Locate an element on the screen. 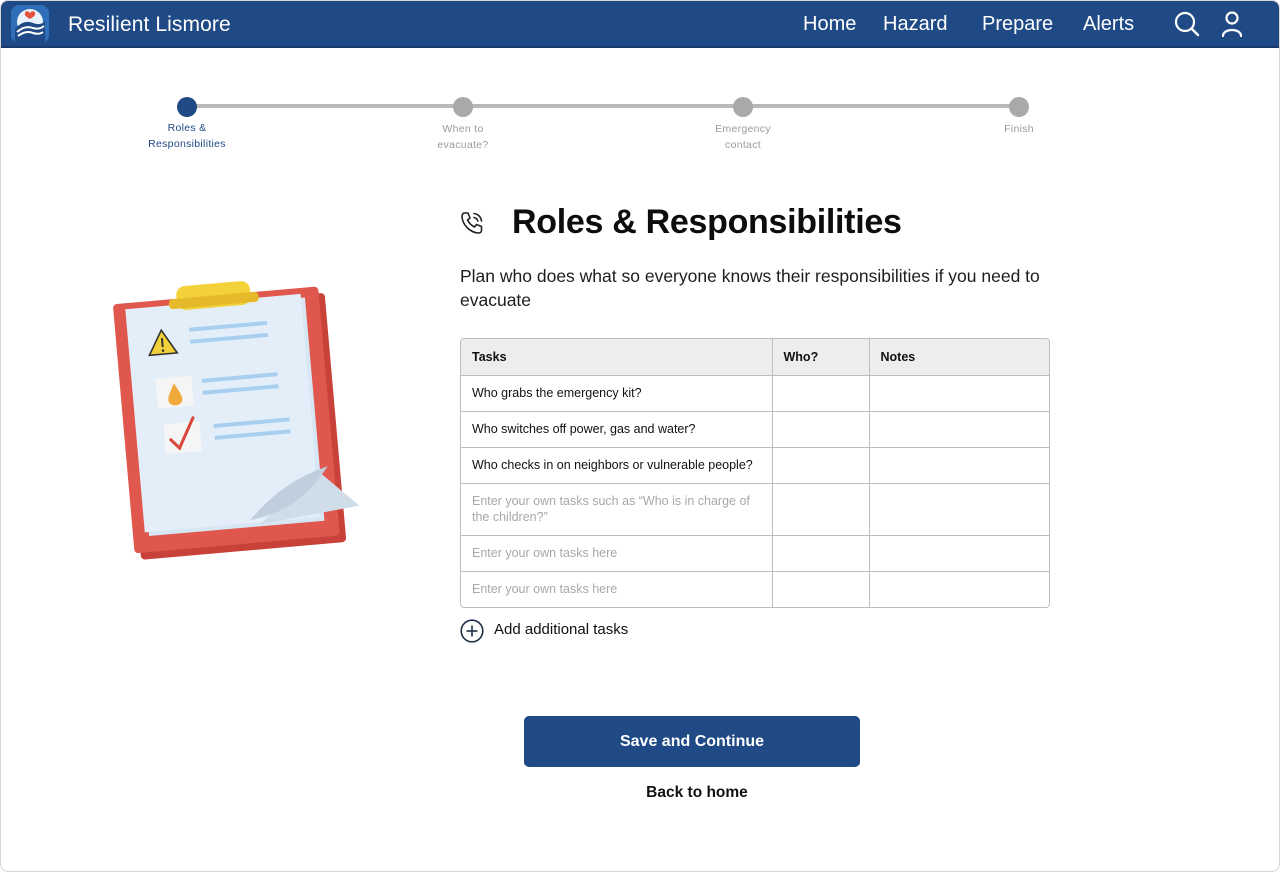 The width and height of the screenshot is (1280, 872). step-label-finish: Finish is located at coordinates (1019, 129).